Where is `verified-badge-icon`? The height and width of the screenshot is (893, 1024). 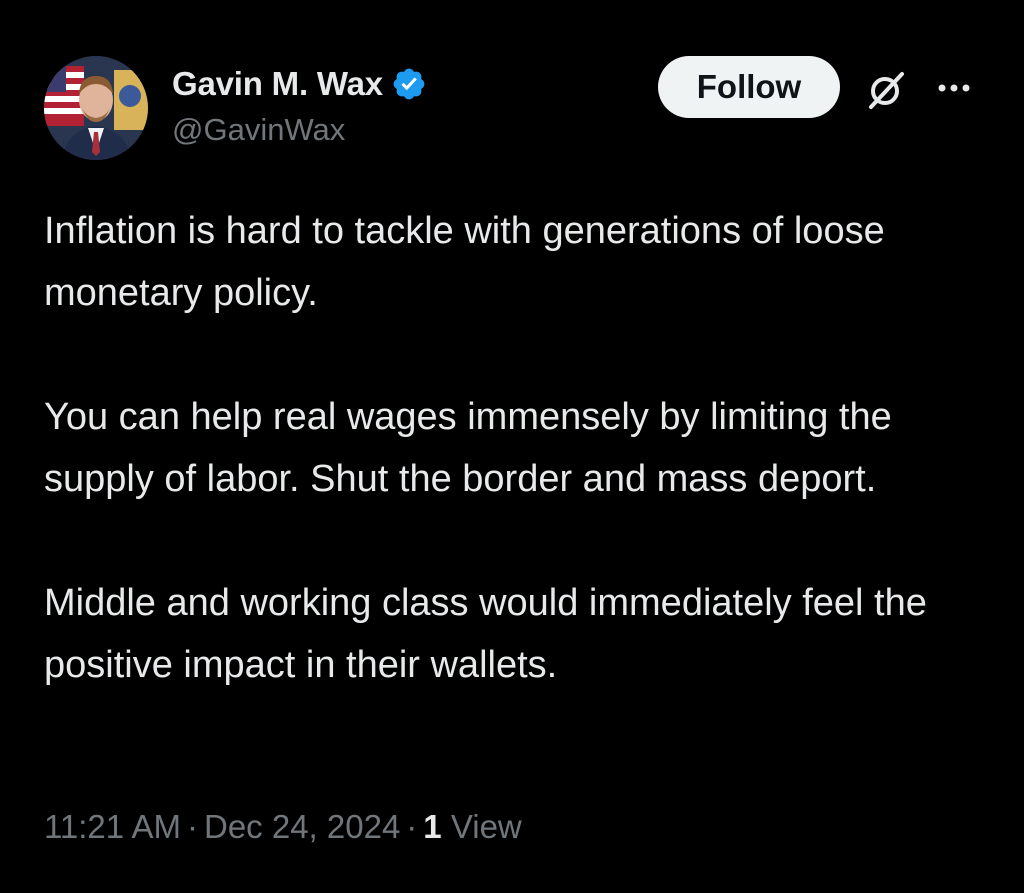
verified-badge-icon is located at coordinates (409, 84).